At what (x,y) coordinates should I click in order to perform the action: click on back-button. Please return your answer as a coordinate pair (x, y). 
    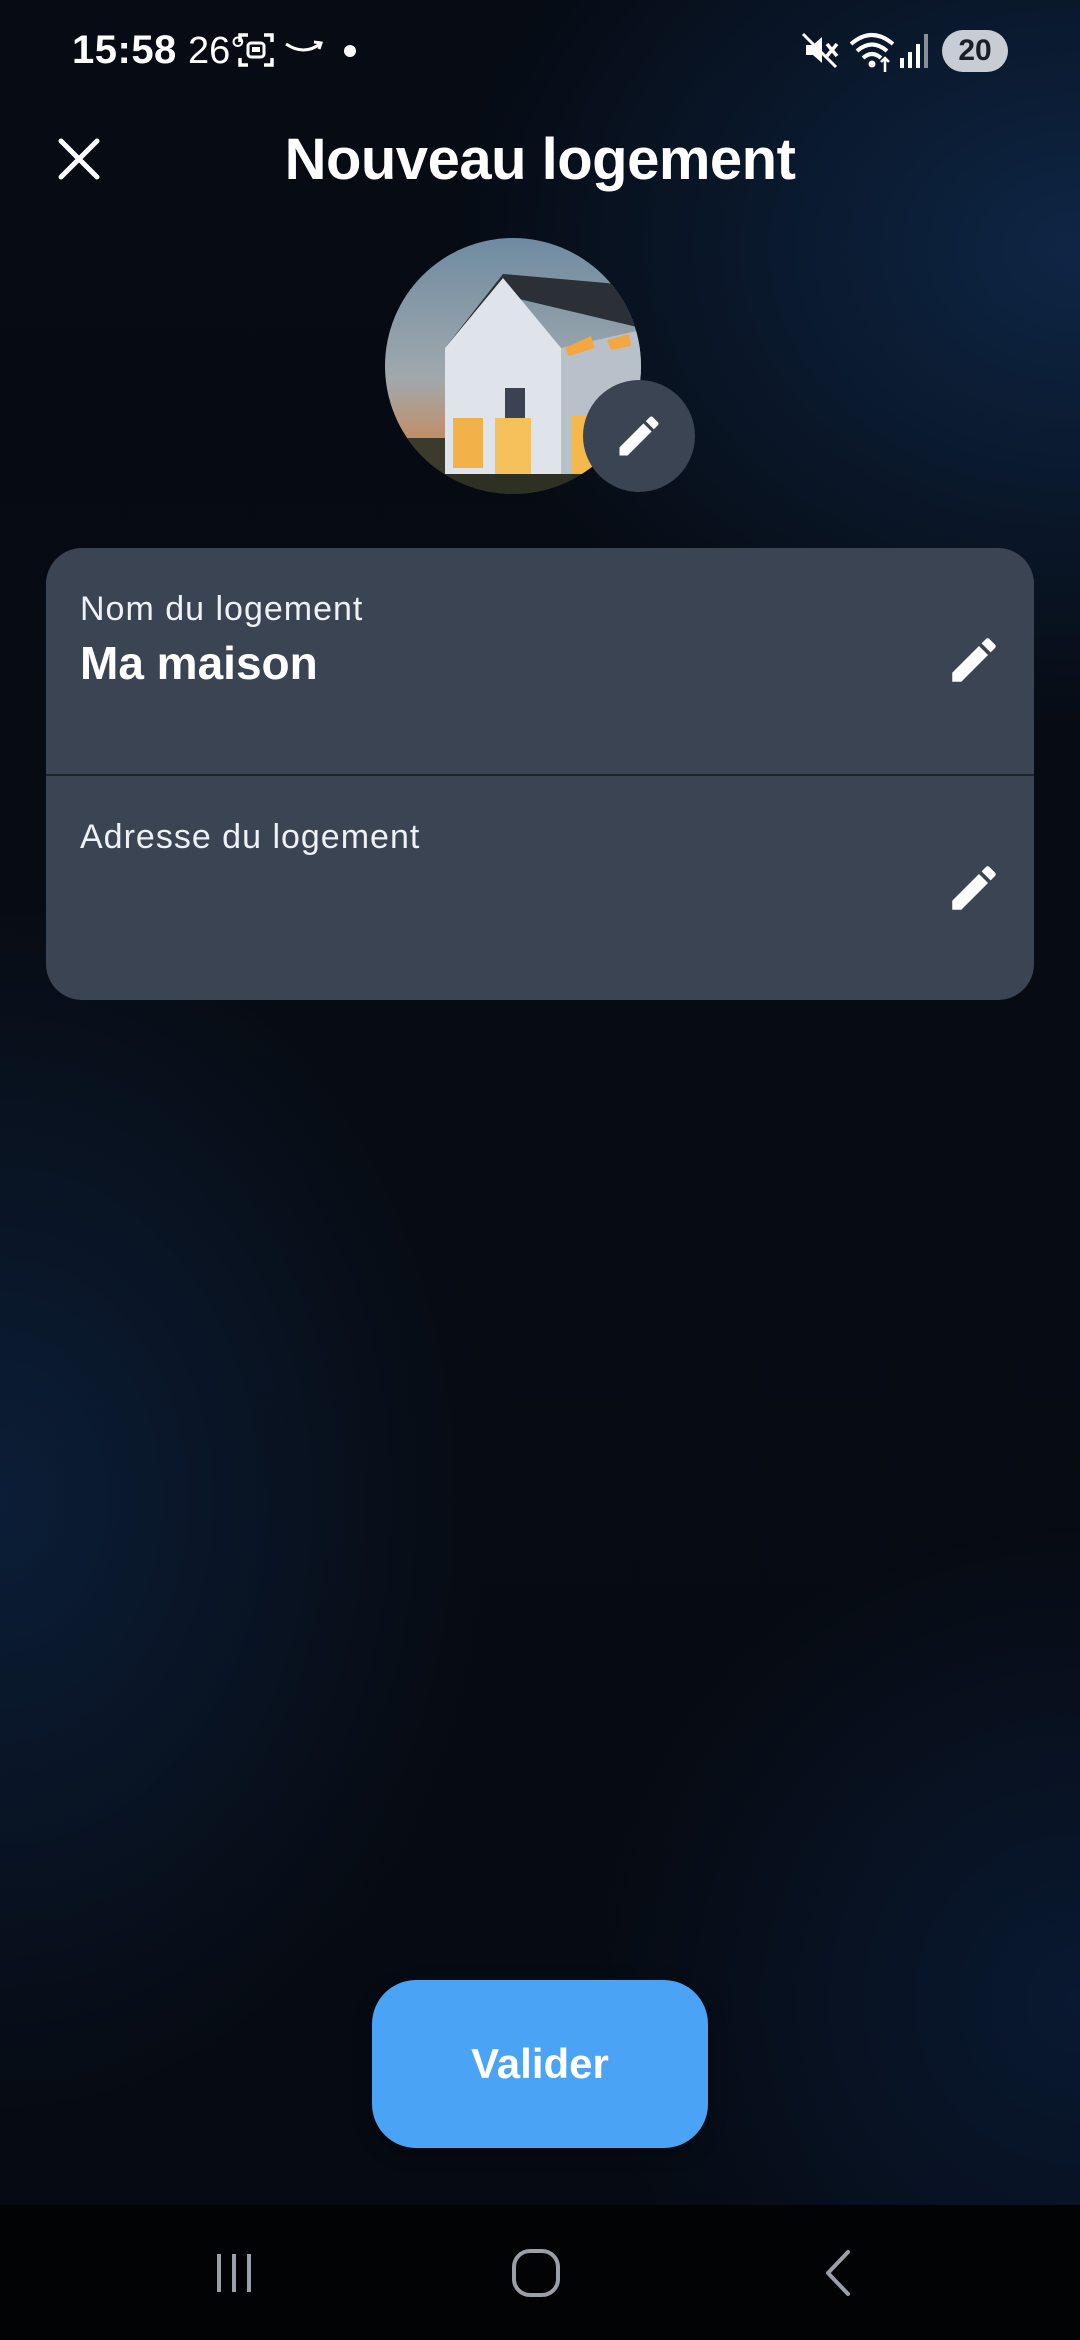
    Looking at the image, I should click on (838, 2272).